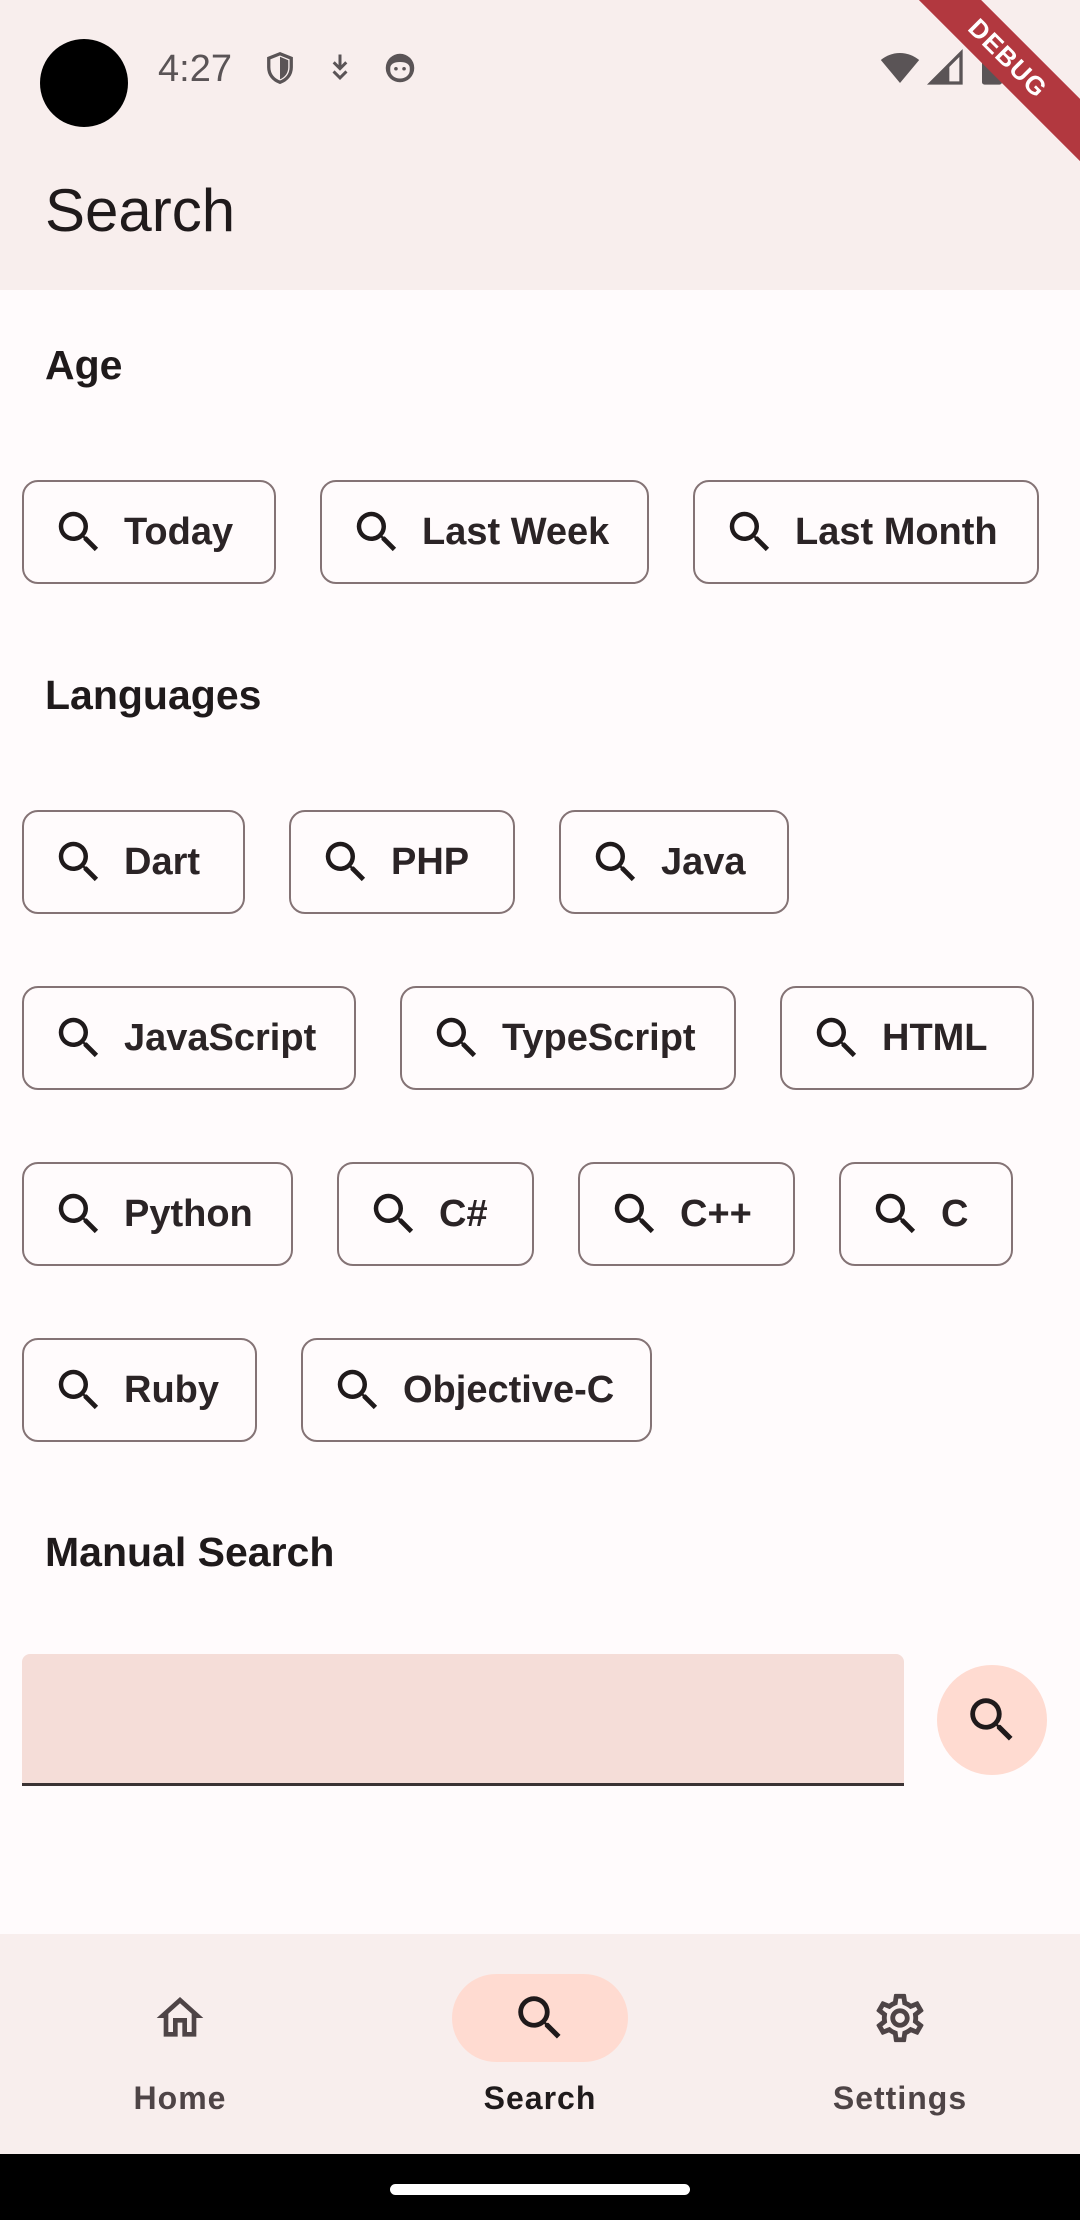  What do you see at coordinates (280, 67) in the screenshot?
I see `shield-icon` at bounding box center [280, 67].